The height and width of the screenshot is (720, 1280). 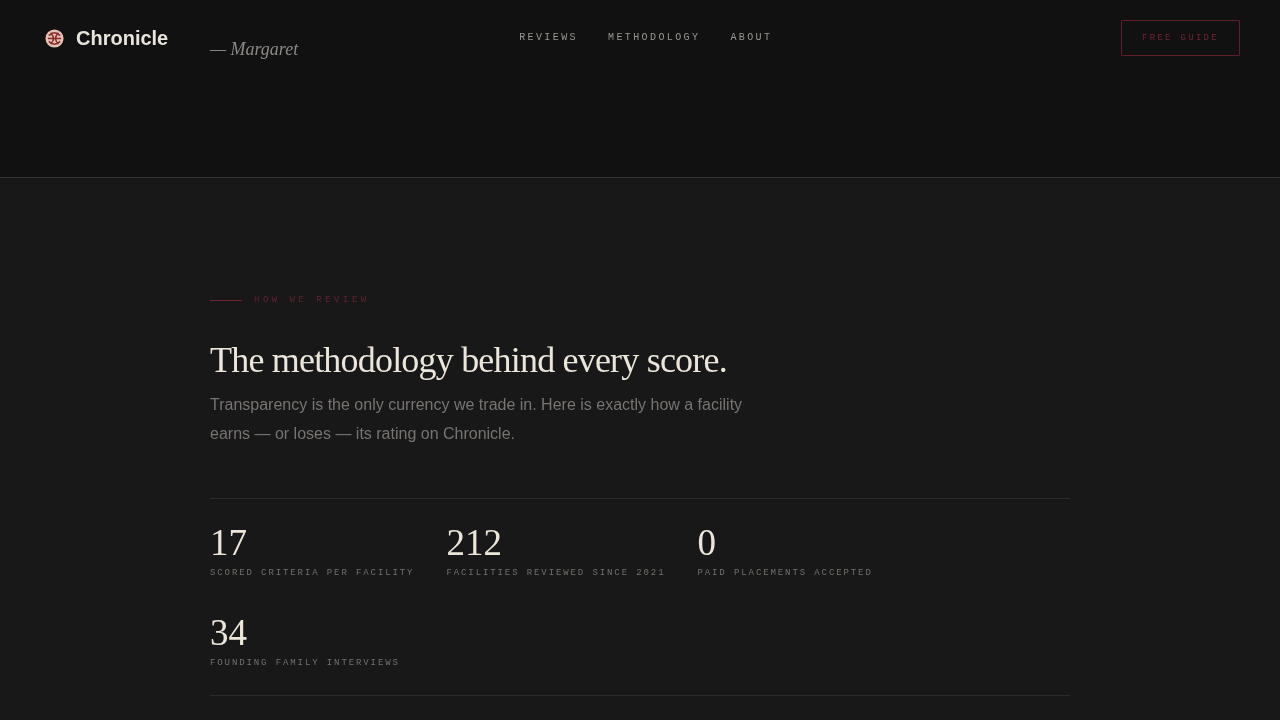 I want to click on eyebrow-rule, so click(x=226, y=300).